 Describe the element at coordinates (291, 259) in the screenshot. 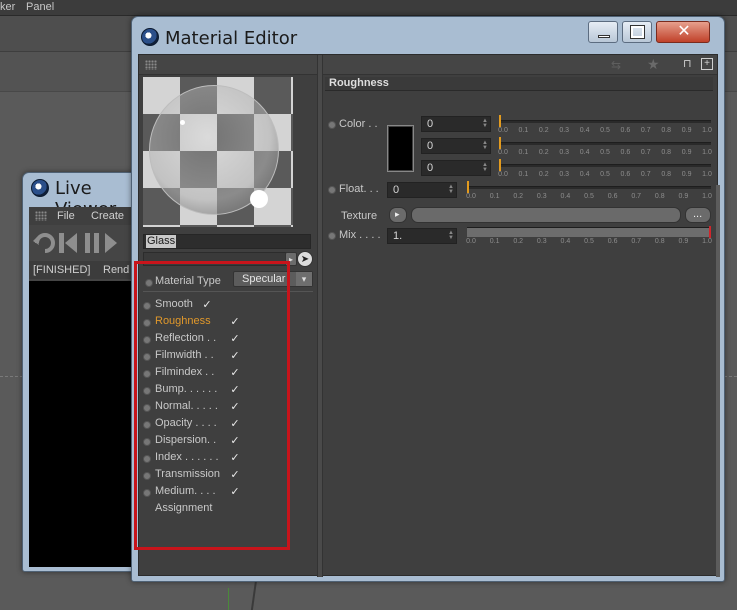

I see `expand-button: ▸` at that location.